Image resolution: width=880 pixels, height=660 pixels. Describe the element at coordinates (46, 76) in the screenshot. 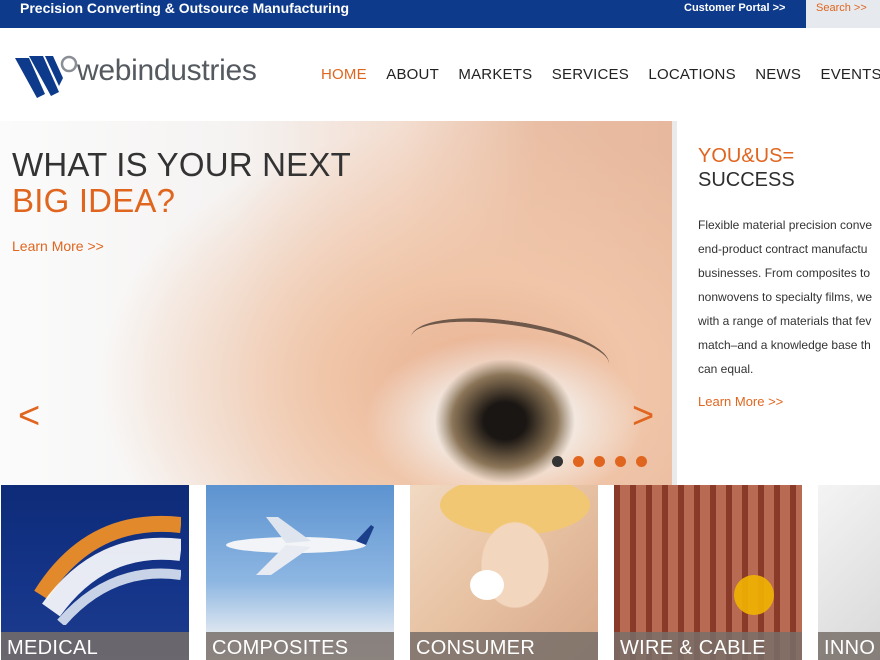

I see `logo-mark-icon` at that location.